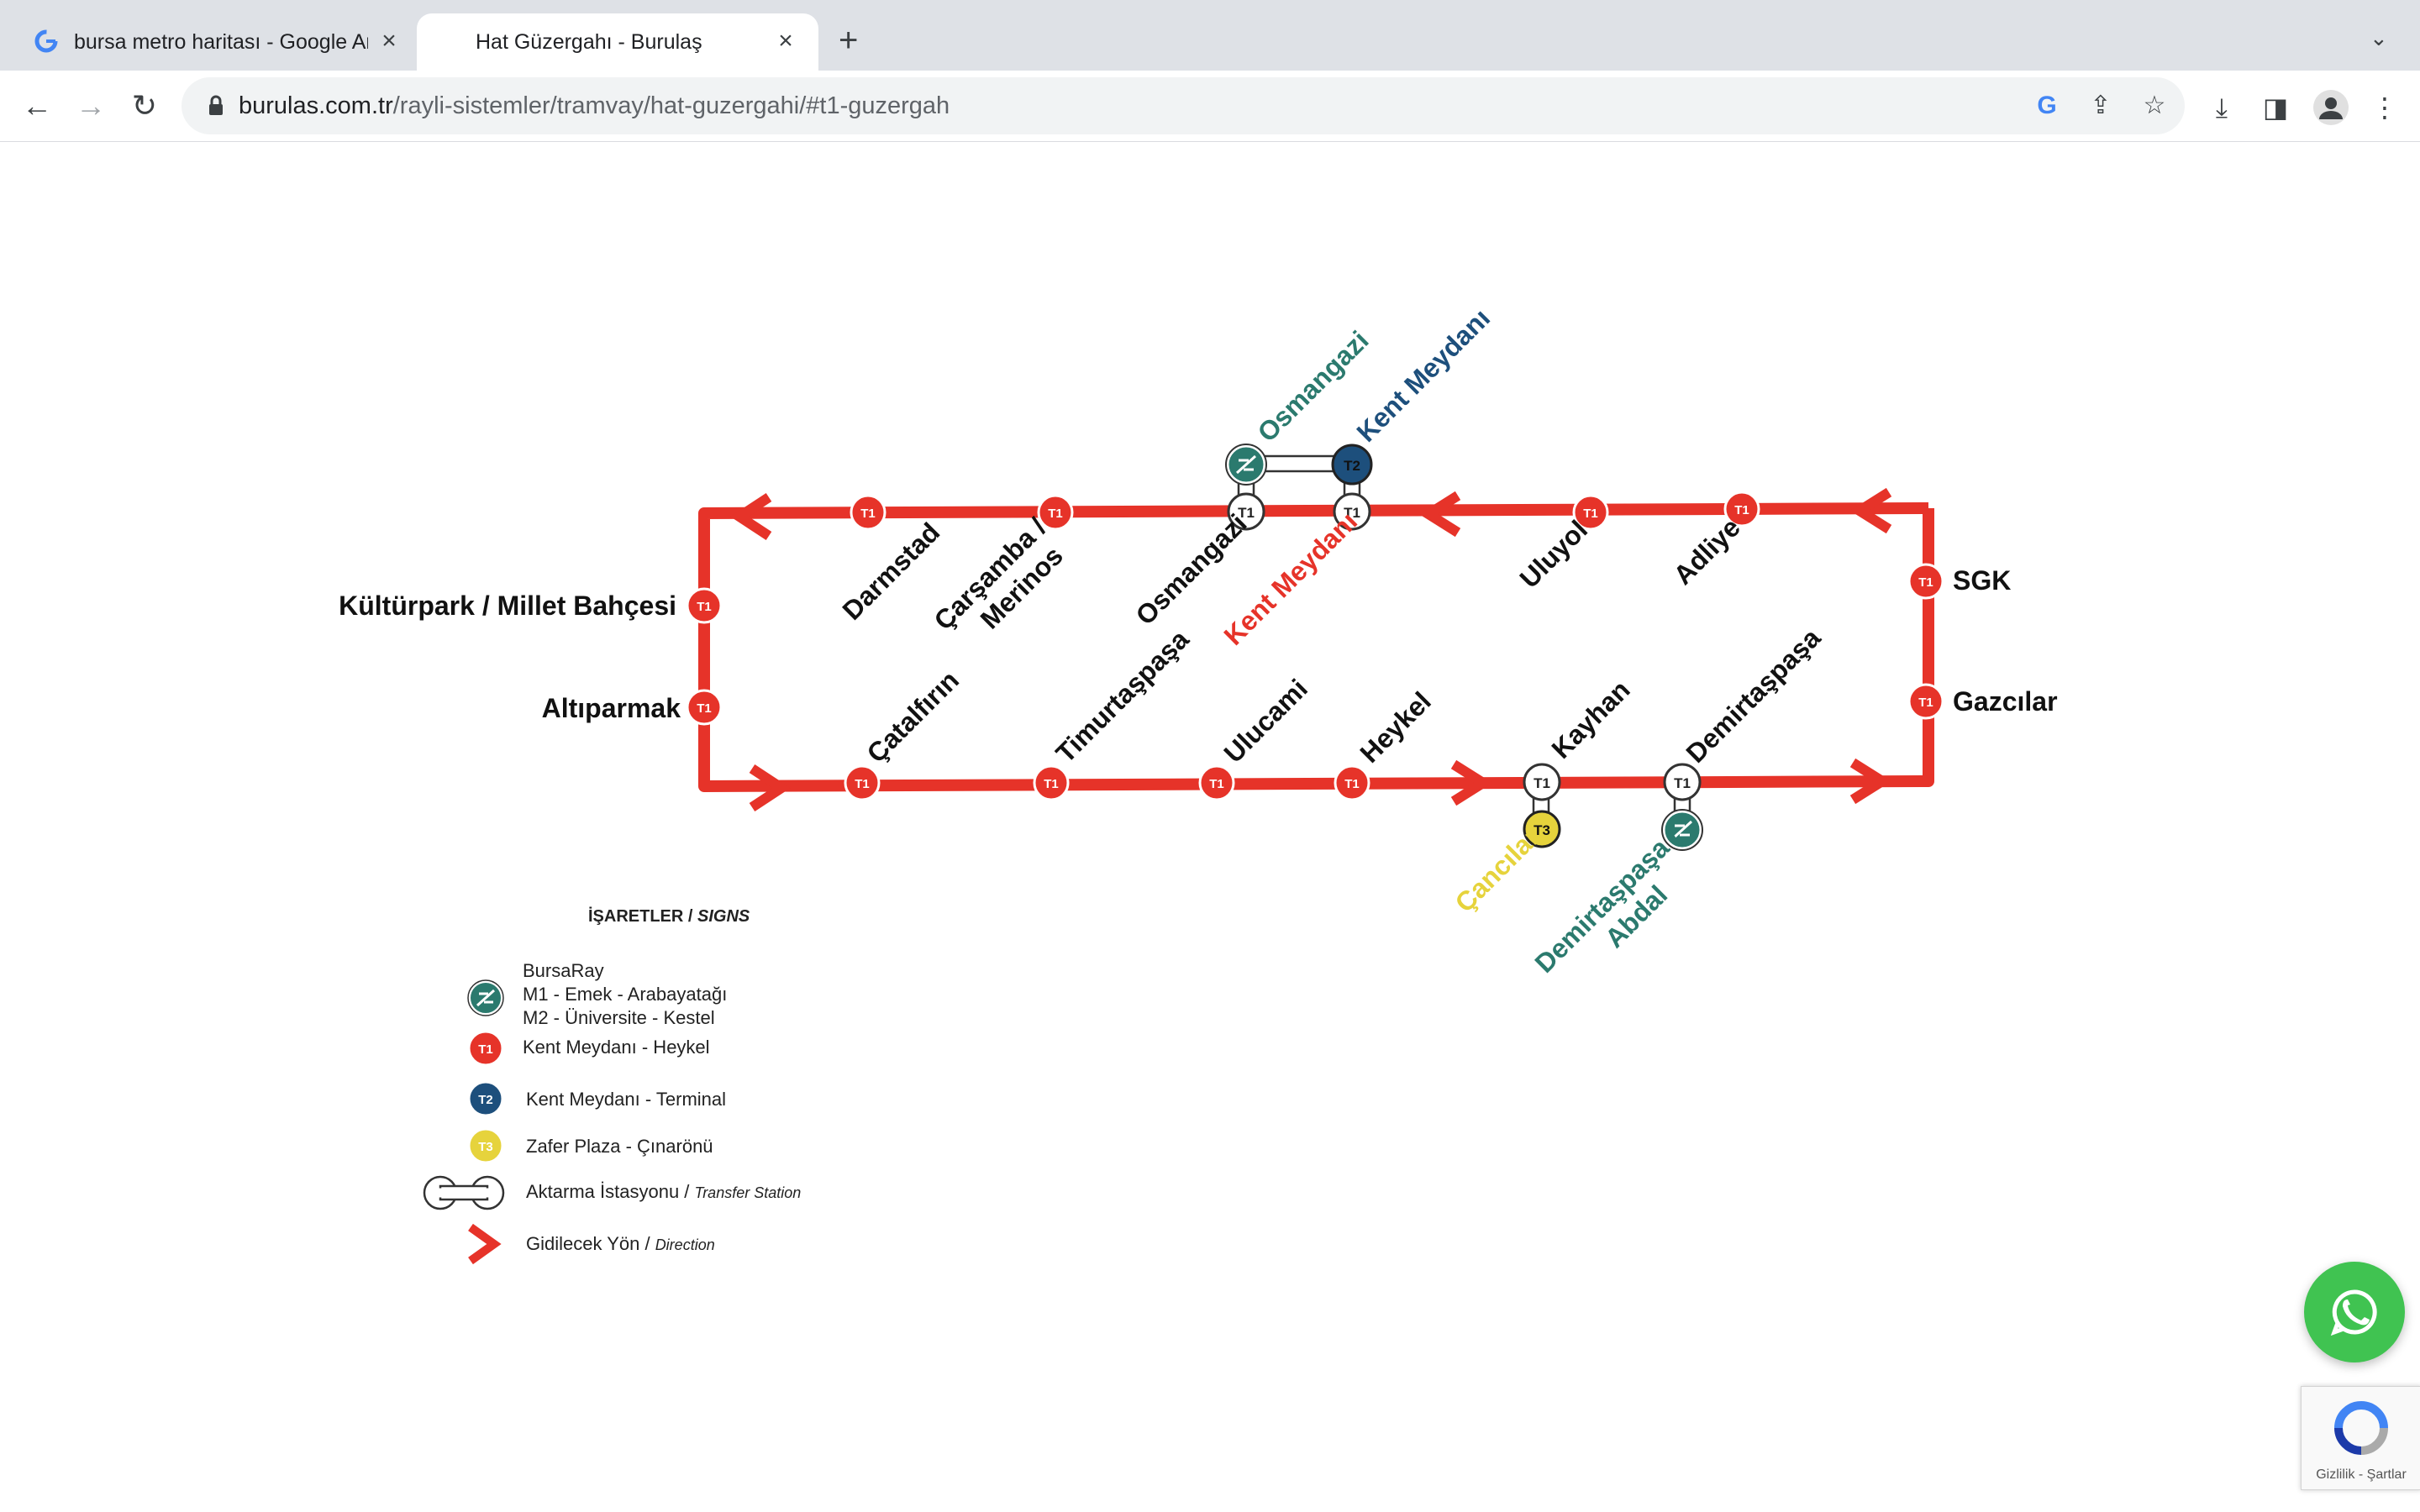 The height and width of the screenshot is (1512, 2420). Describe the element at coordinates (36, 105) in the screenshot. I see `arrow-left-icon: ←` at that location.